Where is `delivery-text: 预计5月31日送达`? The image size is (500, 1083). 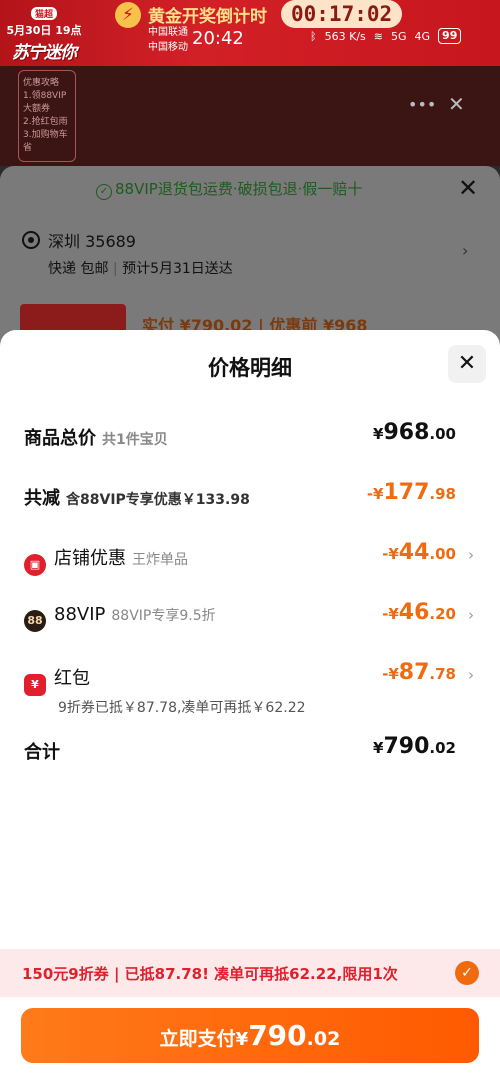
delivery-text: 预计5月31日送达 is located at coordinates (177, 269).